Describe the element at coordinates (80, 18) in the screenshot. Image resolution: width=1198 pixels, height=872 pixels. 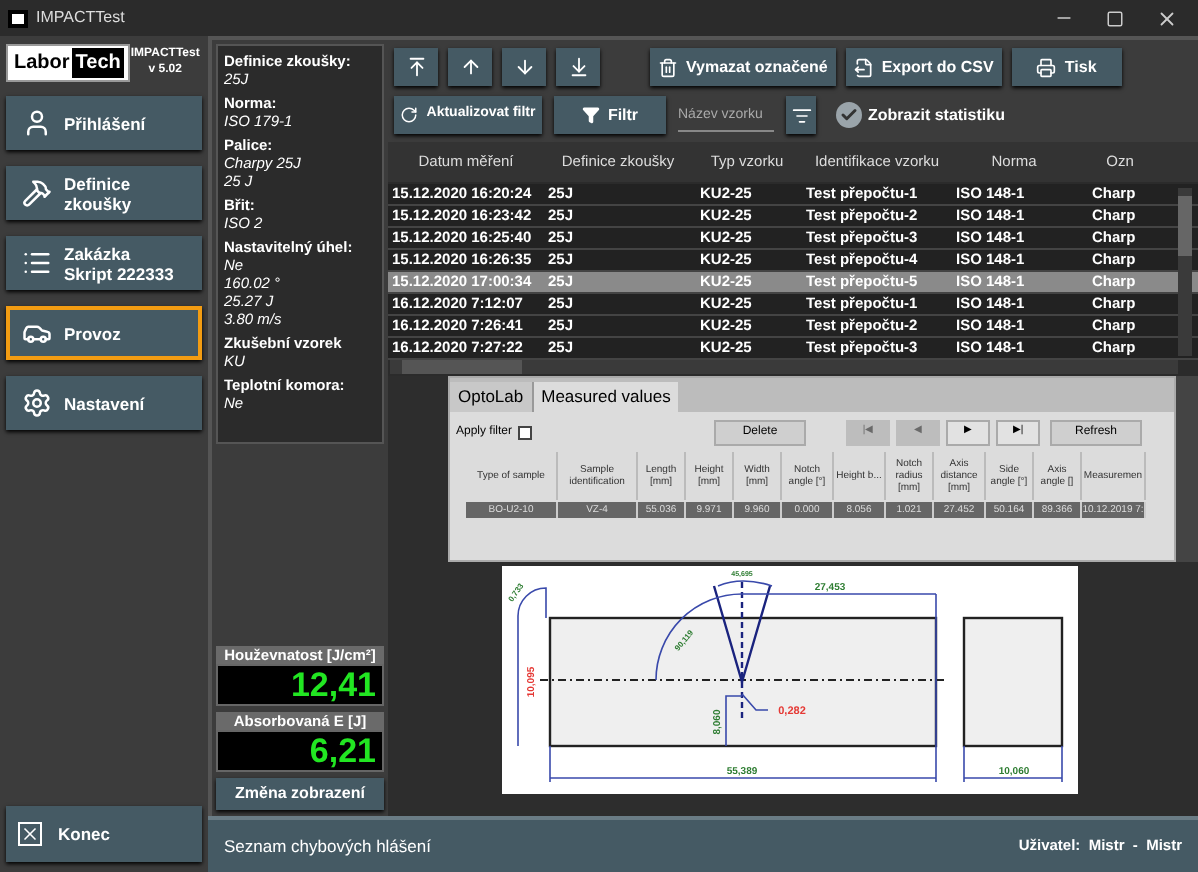
I see `window-title: IMPACTTest` at that location.